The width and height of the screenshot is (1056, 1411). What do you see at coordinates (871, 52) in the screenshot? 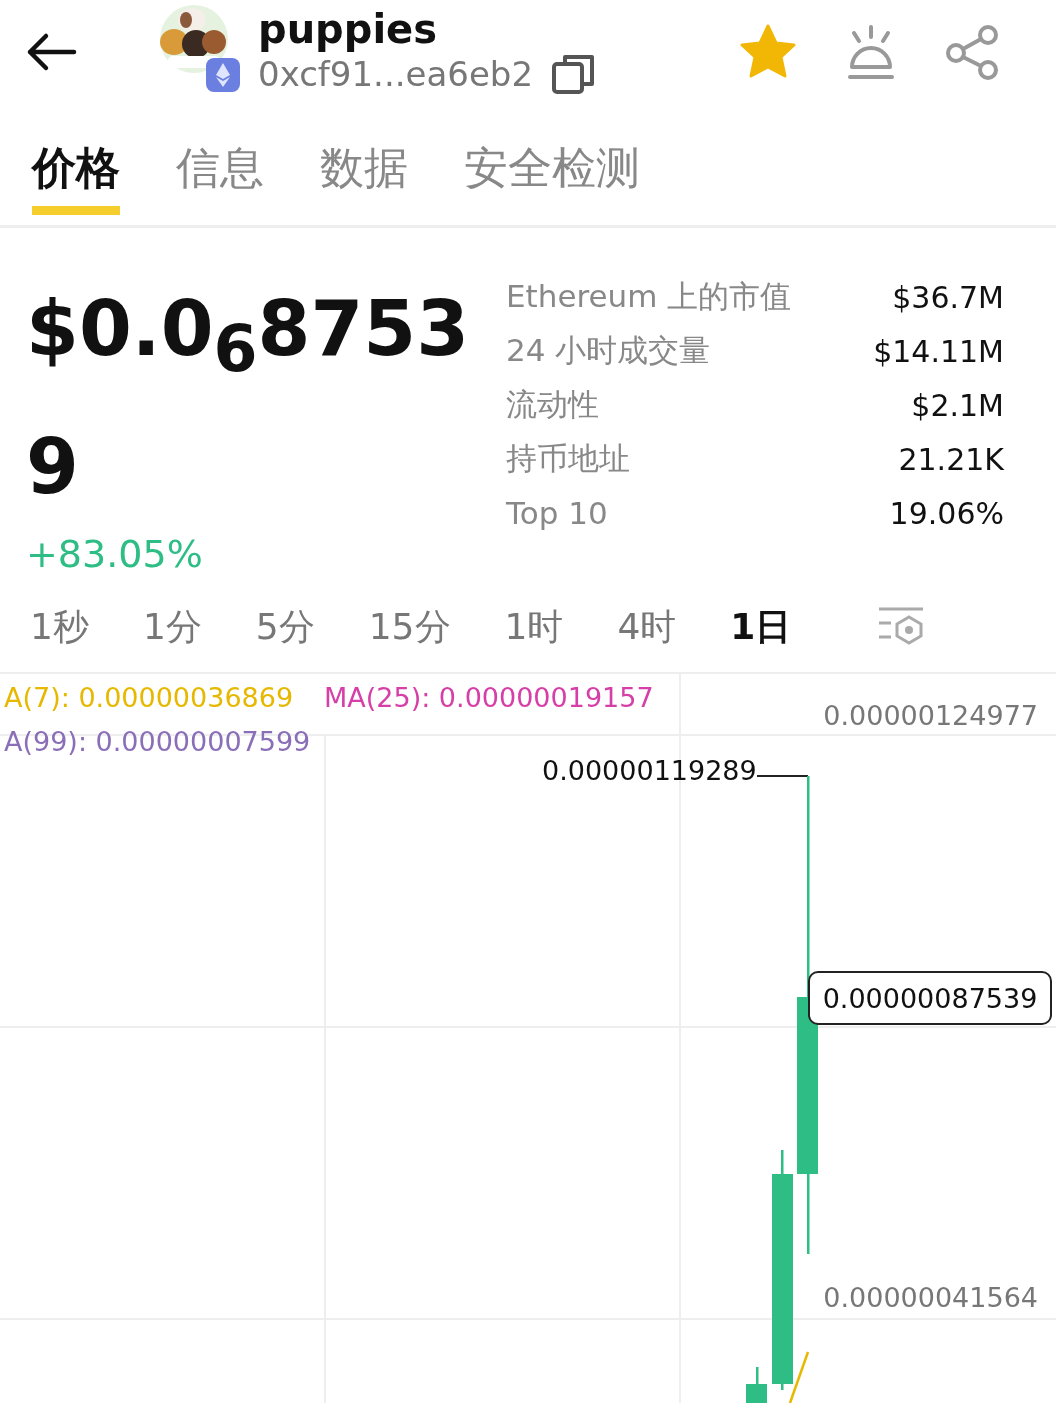
I see `alert-bell-icon` at bounding box center [871, 52].